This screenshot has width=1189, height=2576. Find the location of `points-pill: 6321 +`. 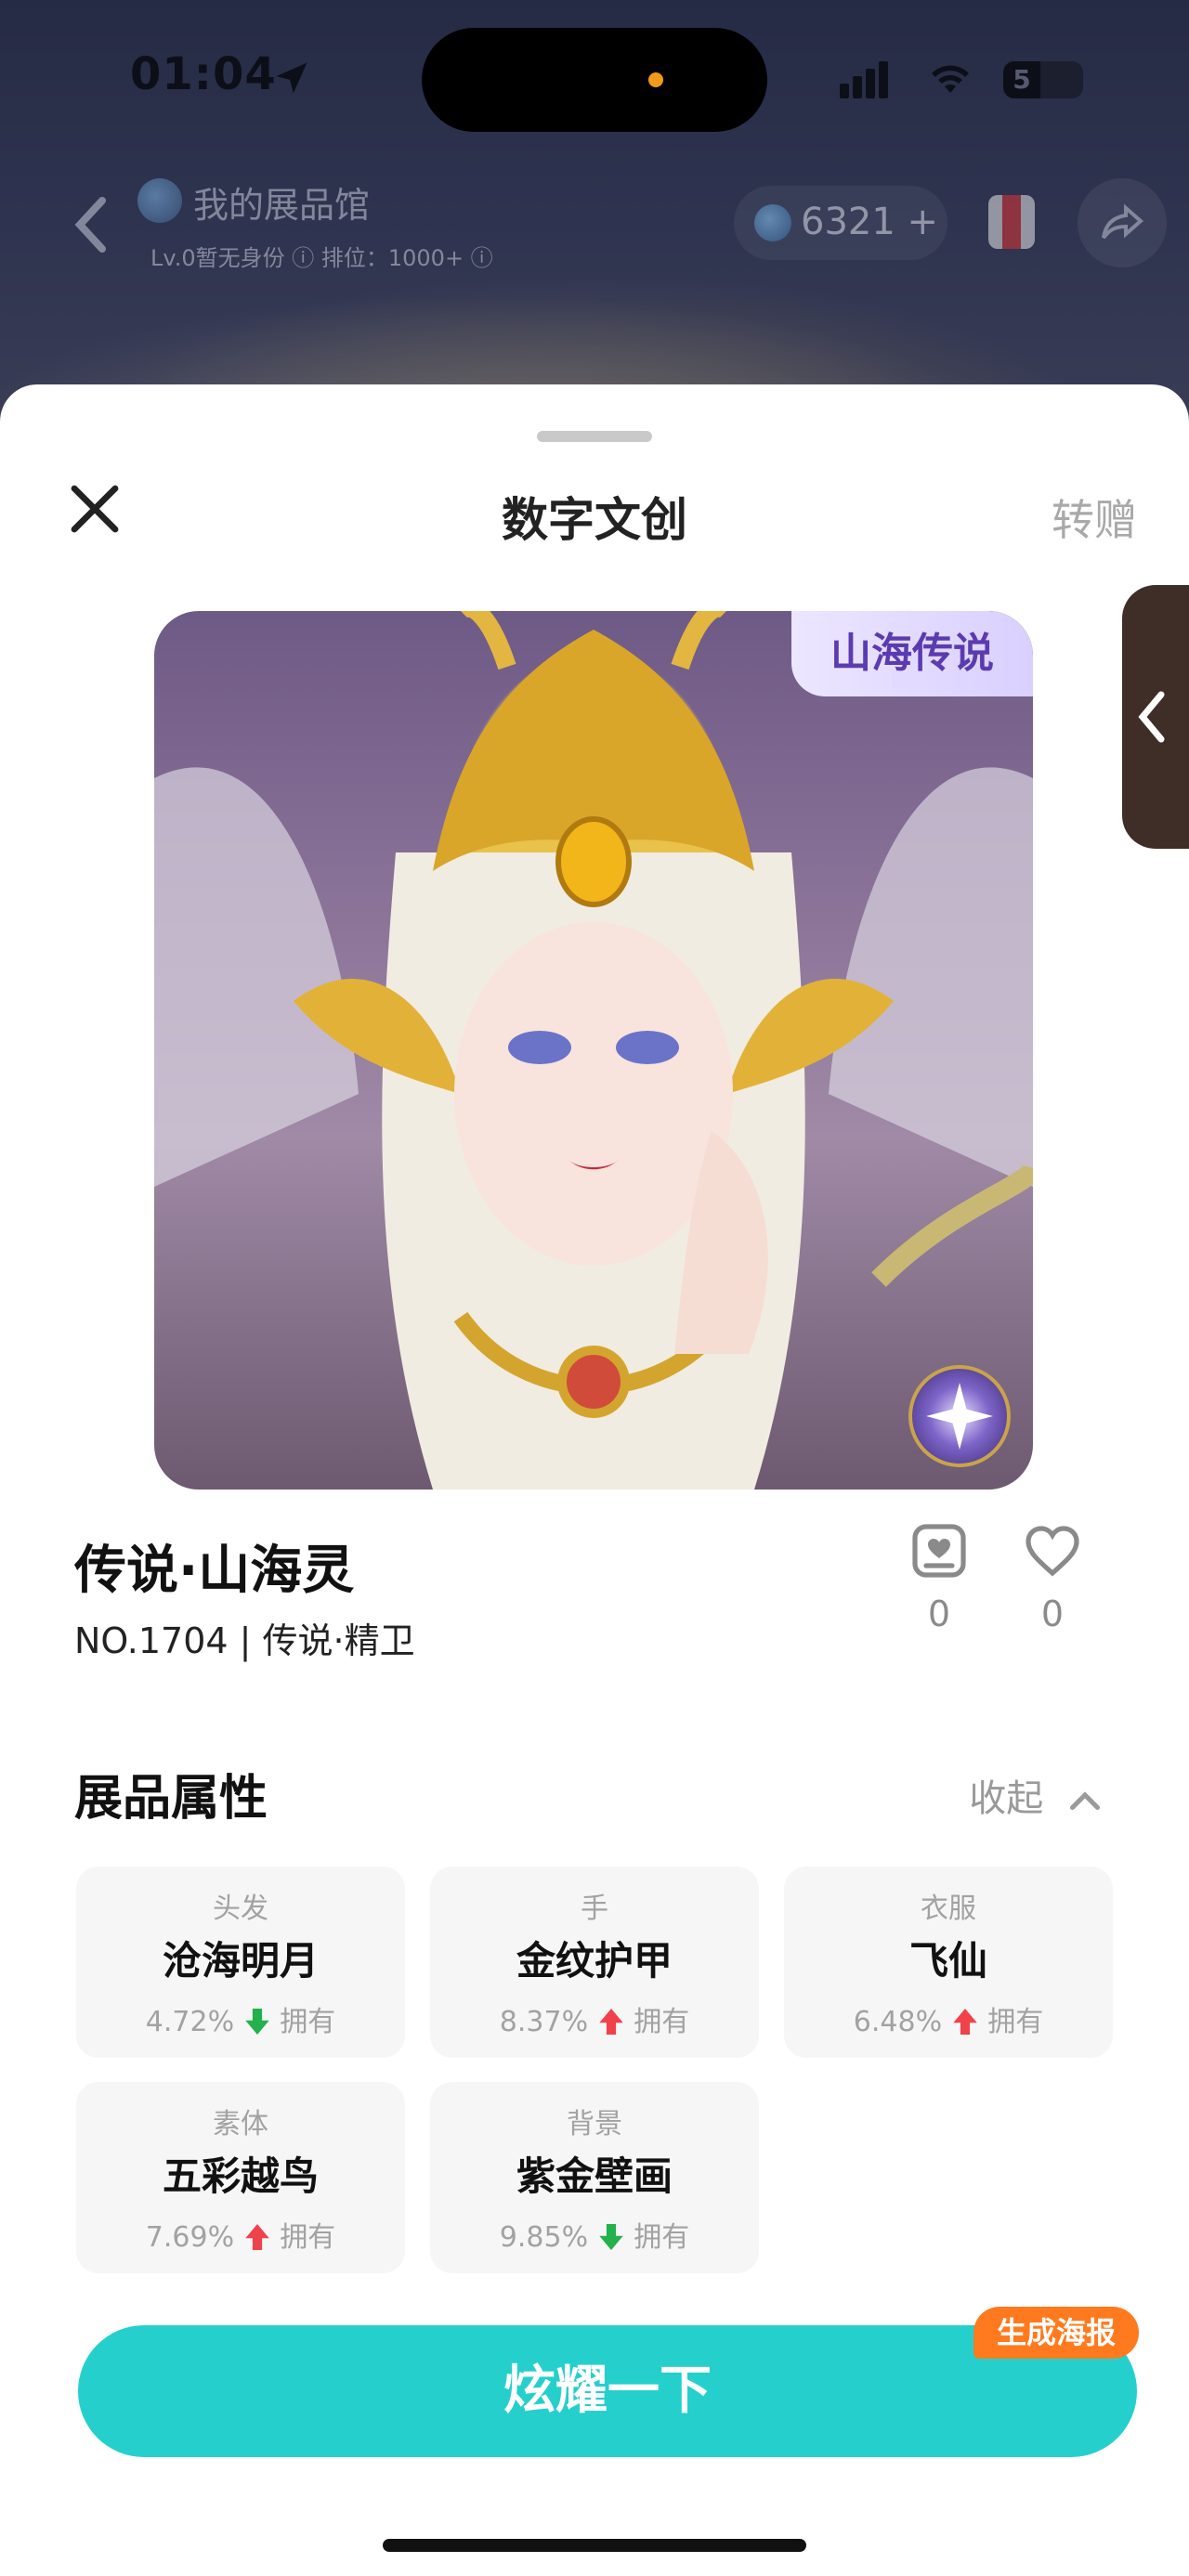

points-pill: 6321 + is located at coordinates (840, 223).